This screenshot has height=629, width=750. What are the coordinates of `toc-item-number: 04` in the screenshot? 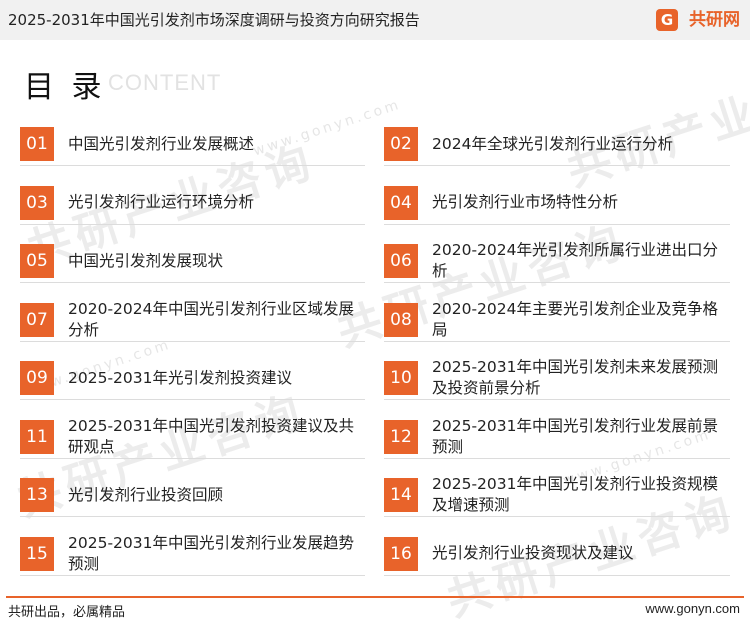 It's located at (401, 202).